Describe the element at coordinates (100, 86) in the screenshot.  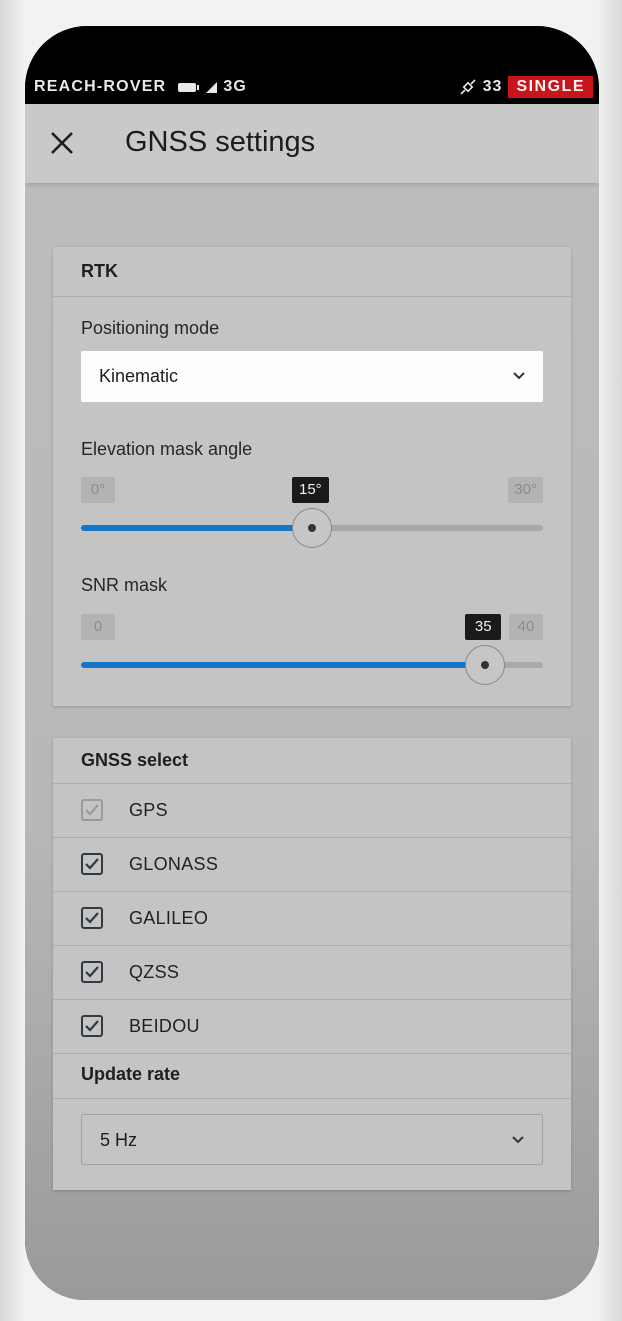
I see `device-name: REACH-ROVER` at that location.